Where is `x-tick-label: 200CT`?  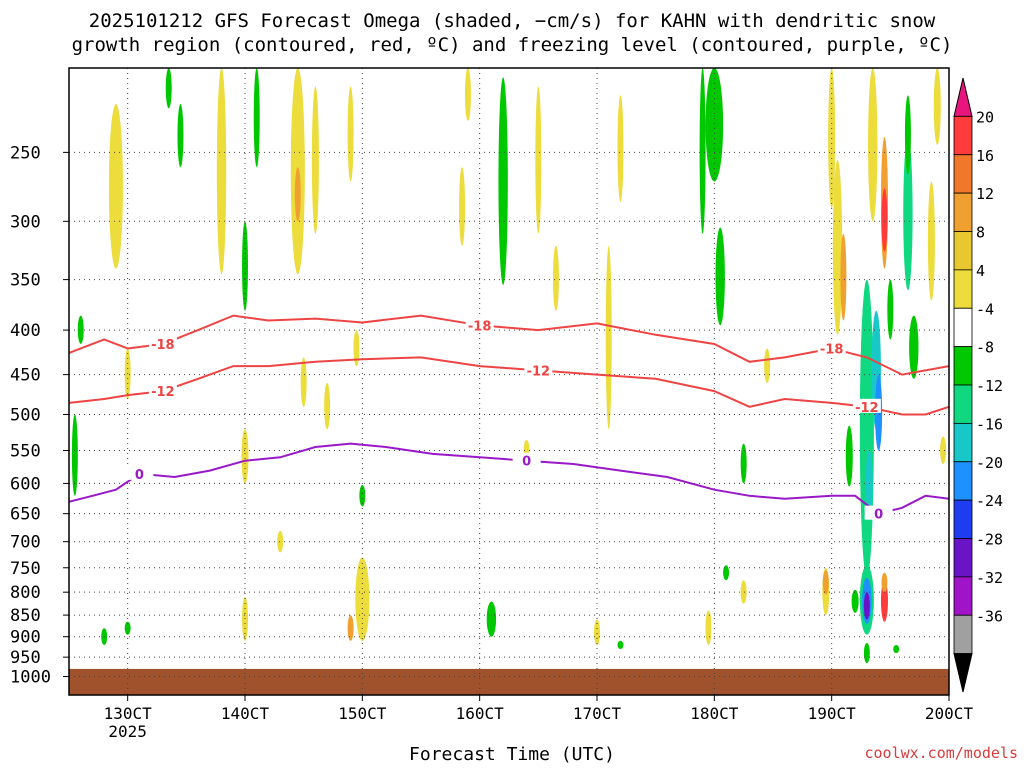
x-tick-label: 200CT is located at coordinates (949, 713).